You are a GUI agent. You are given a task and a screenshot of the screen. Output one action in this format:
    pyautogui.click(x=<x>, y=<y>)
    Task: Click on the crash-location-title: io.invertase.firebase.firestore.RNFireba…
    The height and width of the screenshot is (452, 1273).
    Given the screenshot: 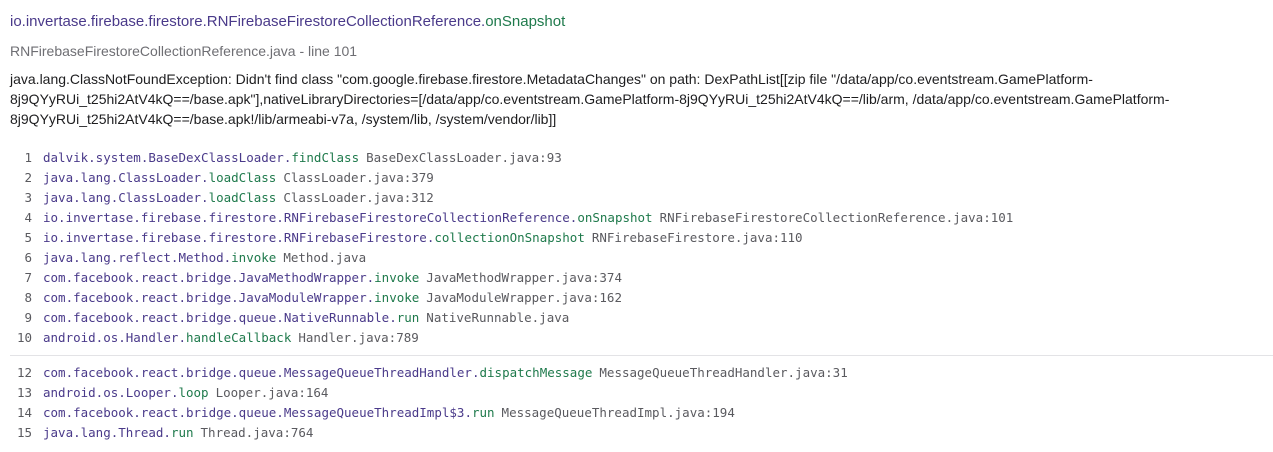 What is the action you would take?
    pyautogui.click(x=635, y=22)
    